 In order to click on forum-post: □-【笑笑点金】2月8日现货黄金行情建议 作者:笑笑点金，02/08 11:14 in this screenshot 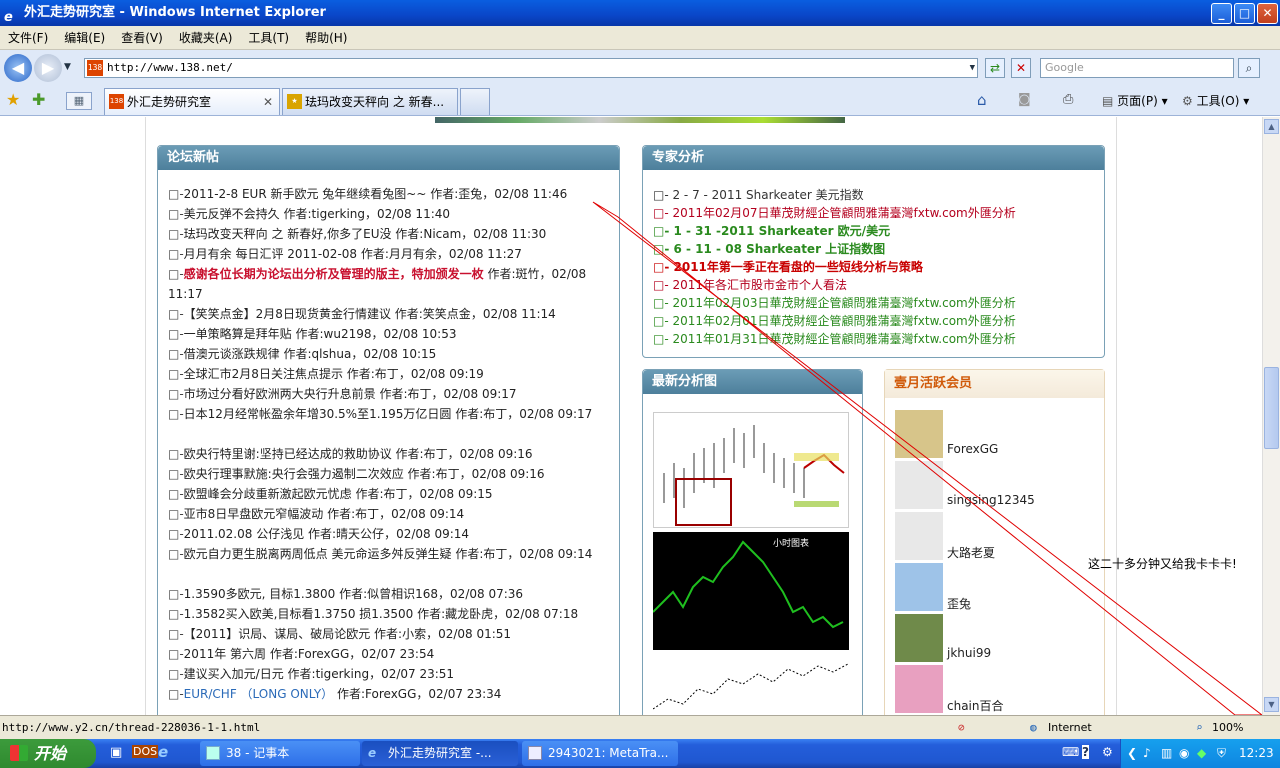, I will do `click(380, 314)`.